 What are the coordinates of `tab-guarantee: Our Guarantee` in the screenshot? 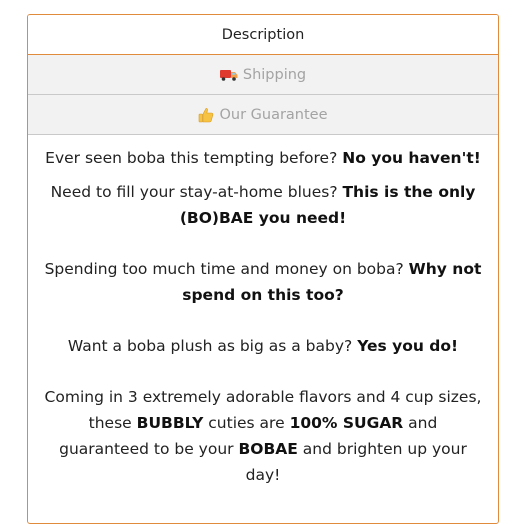 It's located at (263, 115).